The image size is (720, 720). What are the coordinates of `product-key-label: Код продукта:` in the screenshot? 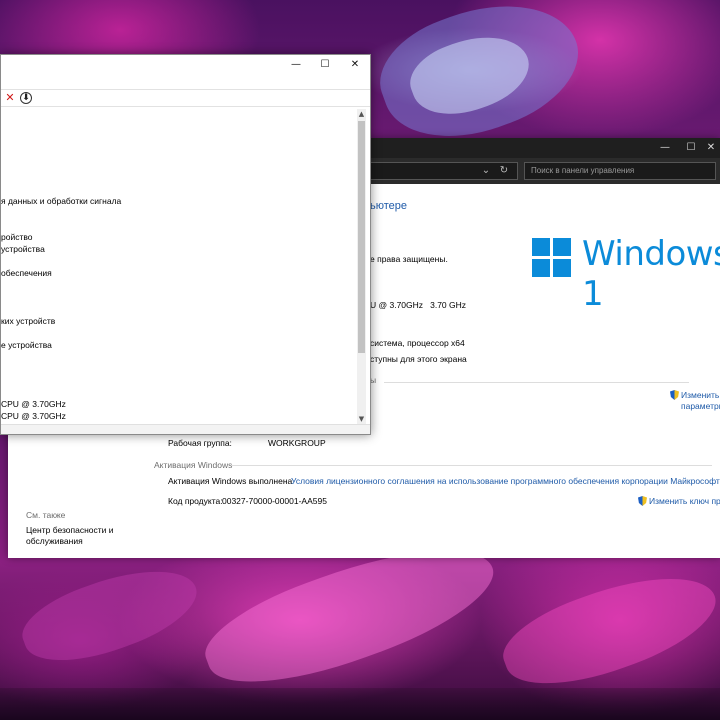 It's located at (195, 501).